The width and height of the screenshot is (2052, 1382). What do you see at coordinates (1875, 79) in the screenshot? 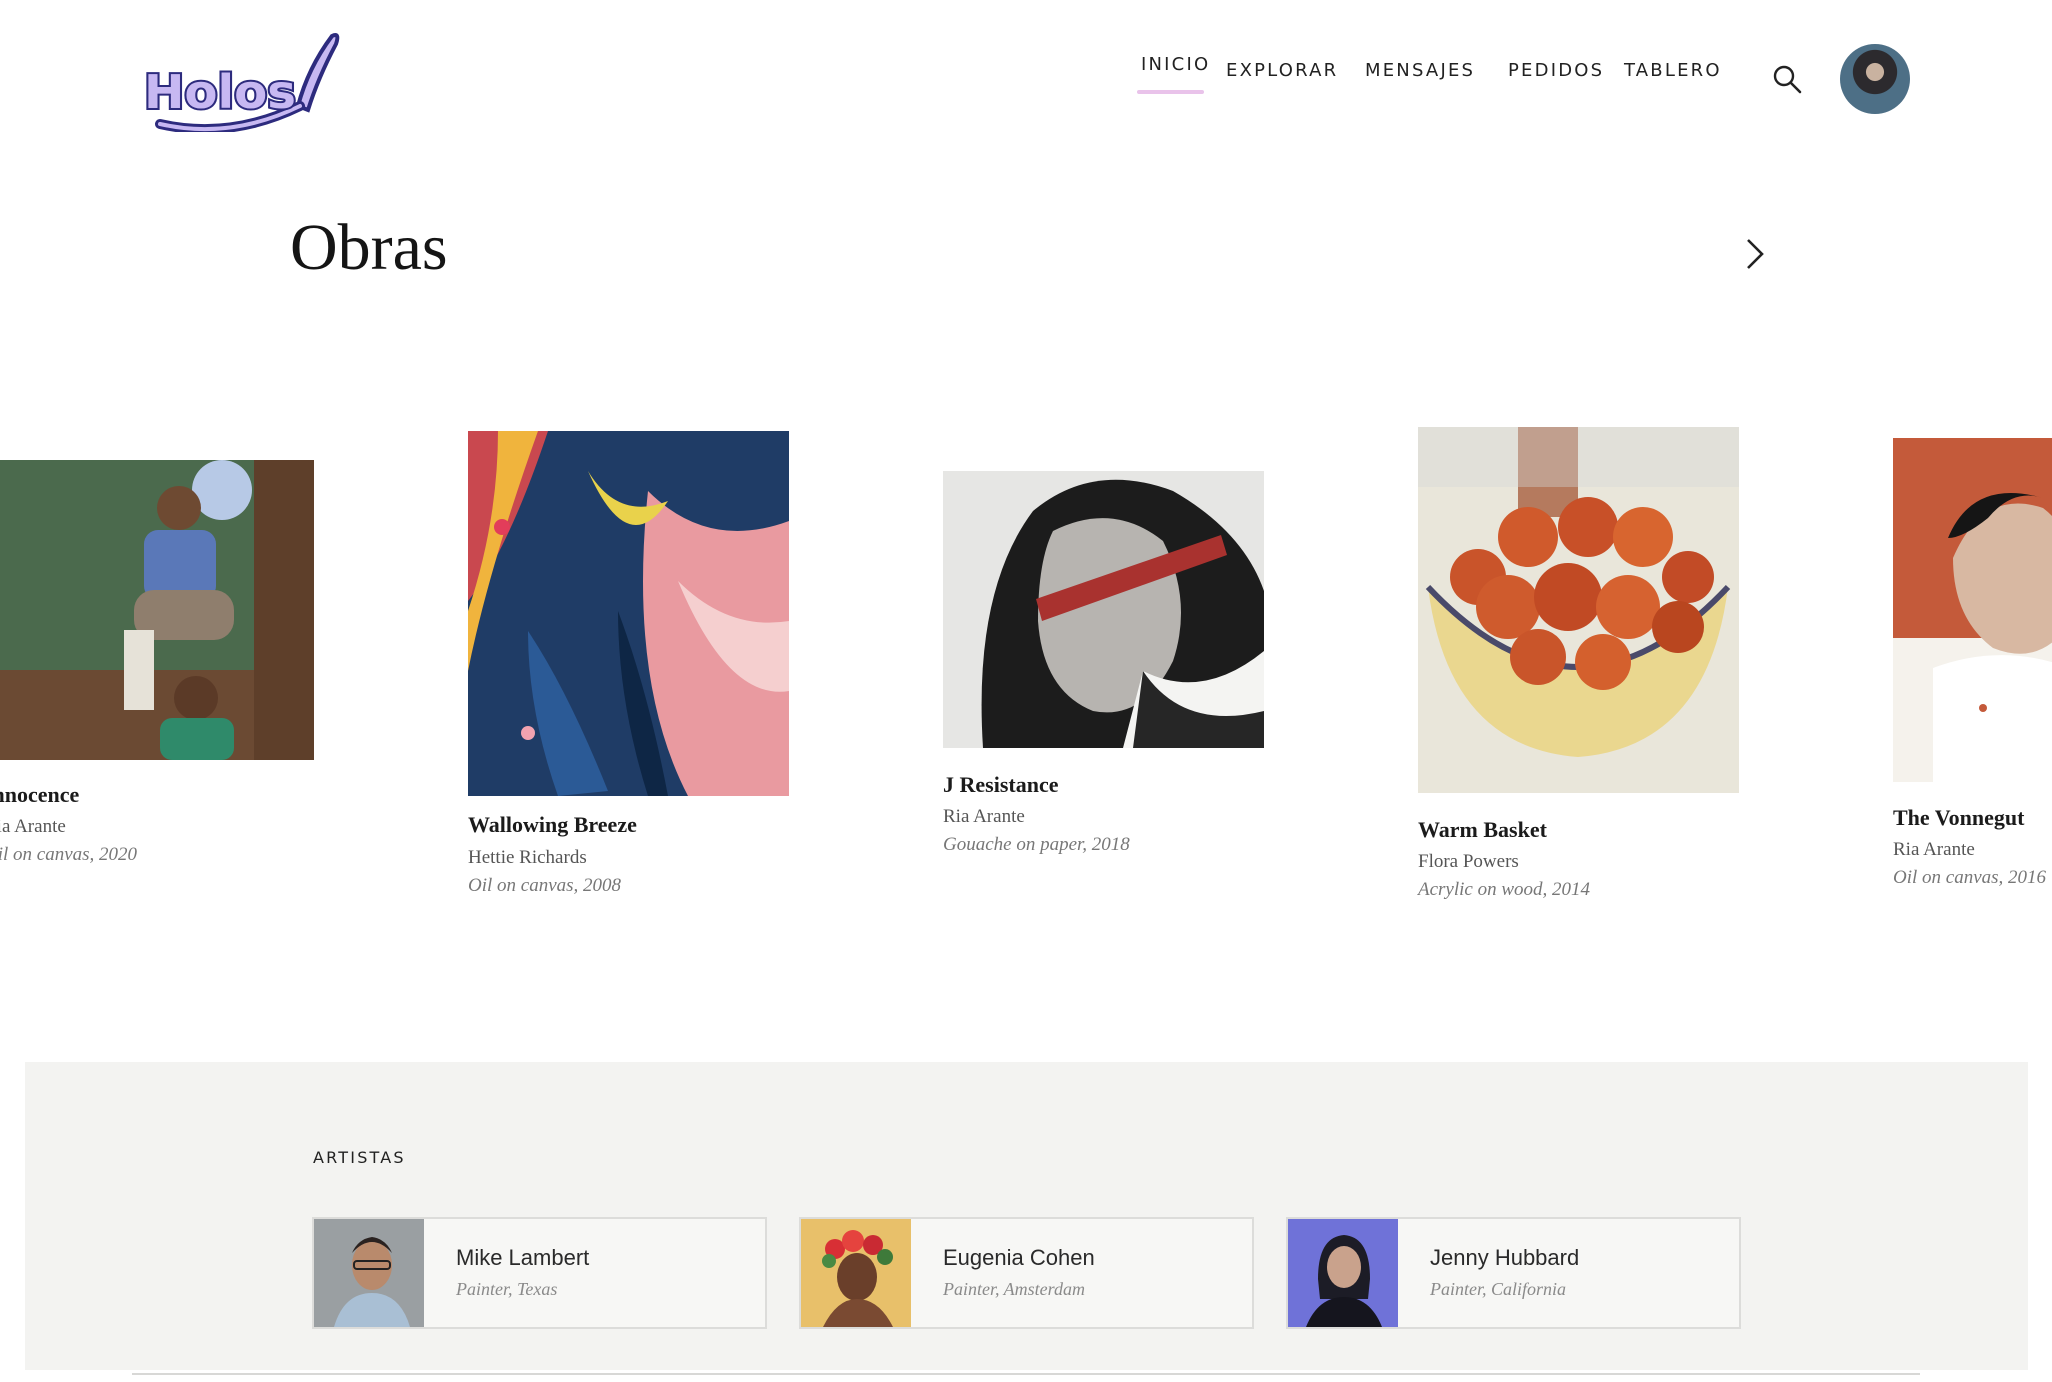
I see `user-avatar` at bounding box center [1875, 79].